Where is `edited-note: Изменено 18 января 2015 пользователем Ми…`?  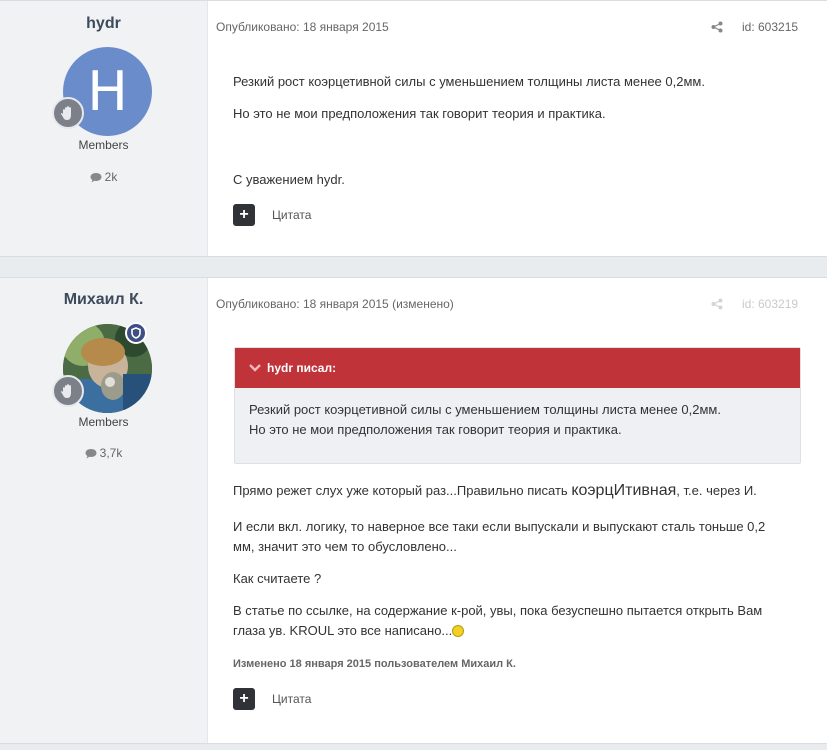 edited-note: Изменено 18 января 2015 пользователем Ми… is located at coordinates (374, 664).